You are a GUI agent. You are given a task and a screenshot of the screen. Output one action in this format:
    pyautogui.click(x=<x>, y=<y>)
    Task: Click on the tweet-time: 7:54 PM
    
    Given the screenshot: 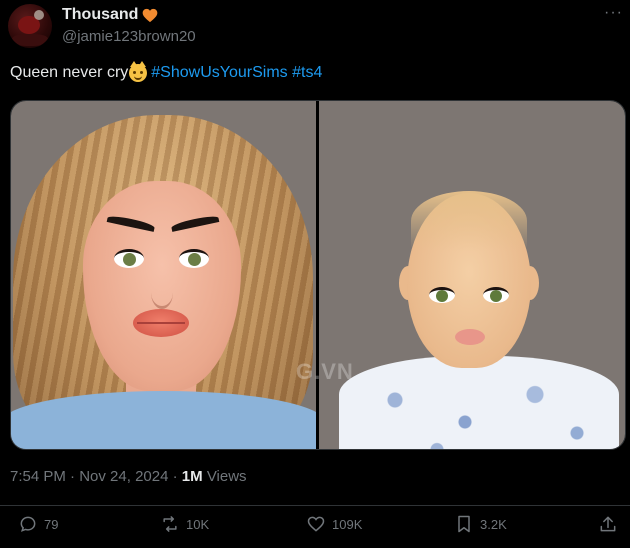 What is the action you would take?
    pyautogui.click(x=38, y=476)
    